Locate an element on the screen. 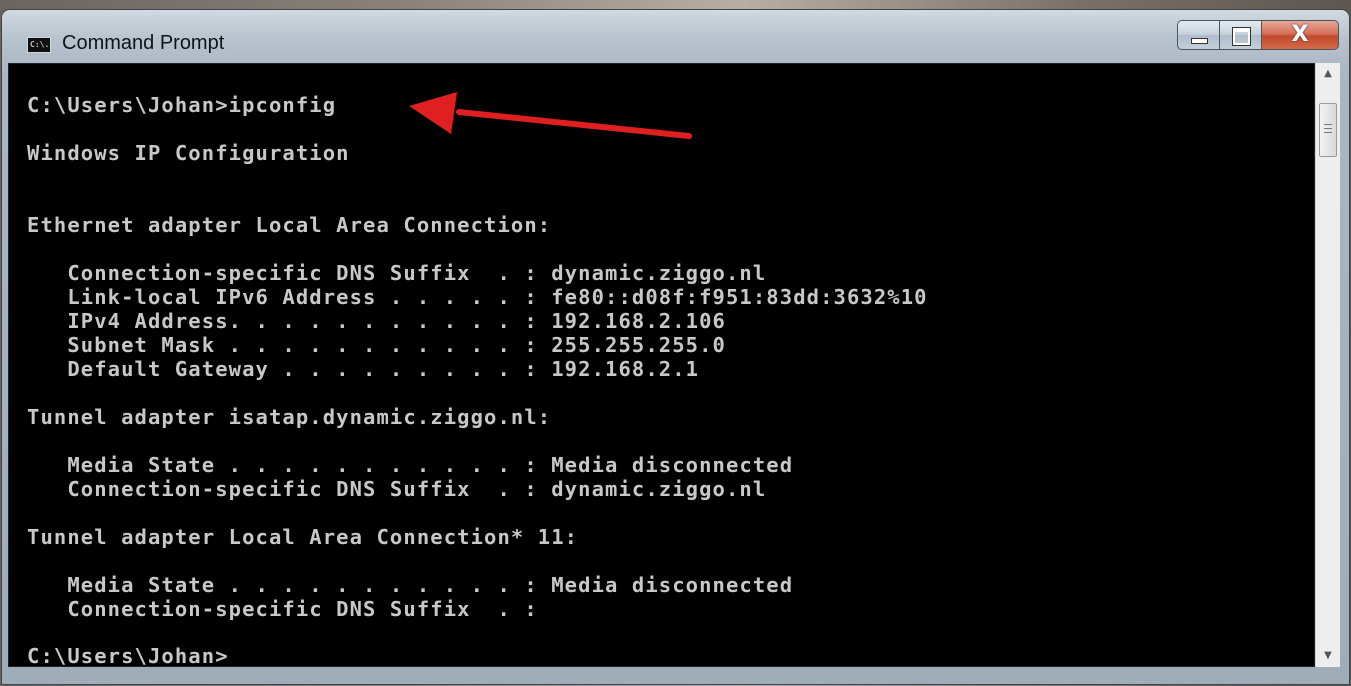  scroll-up-icon: ▲ is located at coordinates (1328, 74).